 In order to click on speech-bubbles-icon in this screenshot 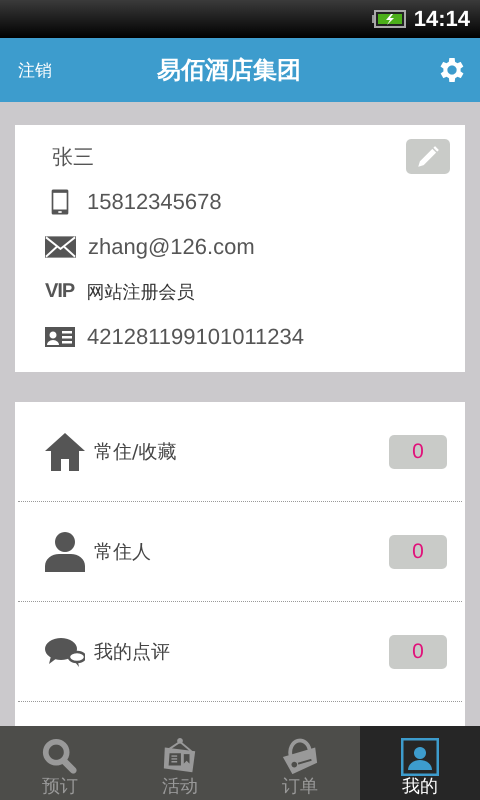, I will do `click(65, 652)`.